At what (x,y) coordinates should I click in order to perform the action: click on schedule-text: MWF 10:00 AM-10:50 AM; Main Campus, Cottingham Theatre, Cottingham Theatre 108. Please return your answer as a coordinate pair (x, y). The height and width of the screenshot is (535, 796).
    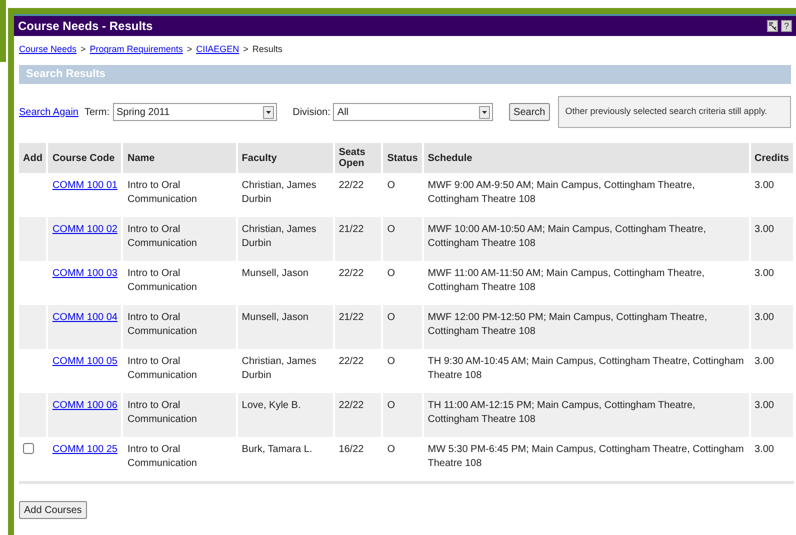
    Looking at the image, I should click on (567, 236).